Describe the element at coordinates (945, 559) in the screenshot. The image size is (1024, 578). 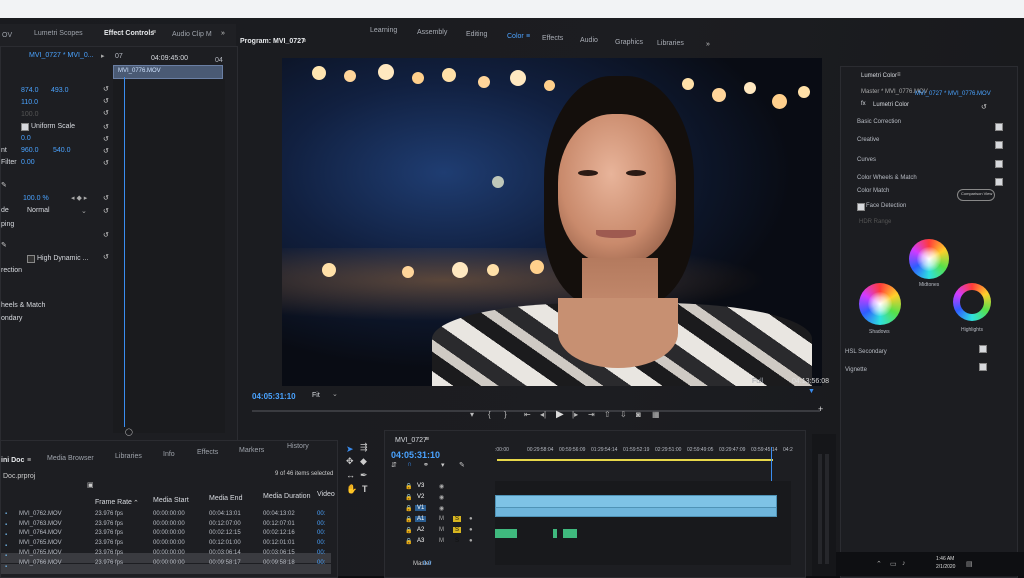
I see `taskbar-time: 1:46 AM` at that location.